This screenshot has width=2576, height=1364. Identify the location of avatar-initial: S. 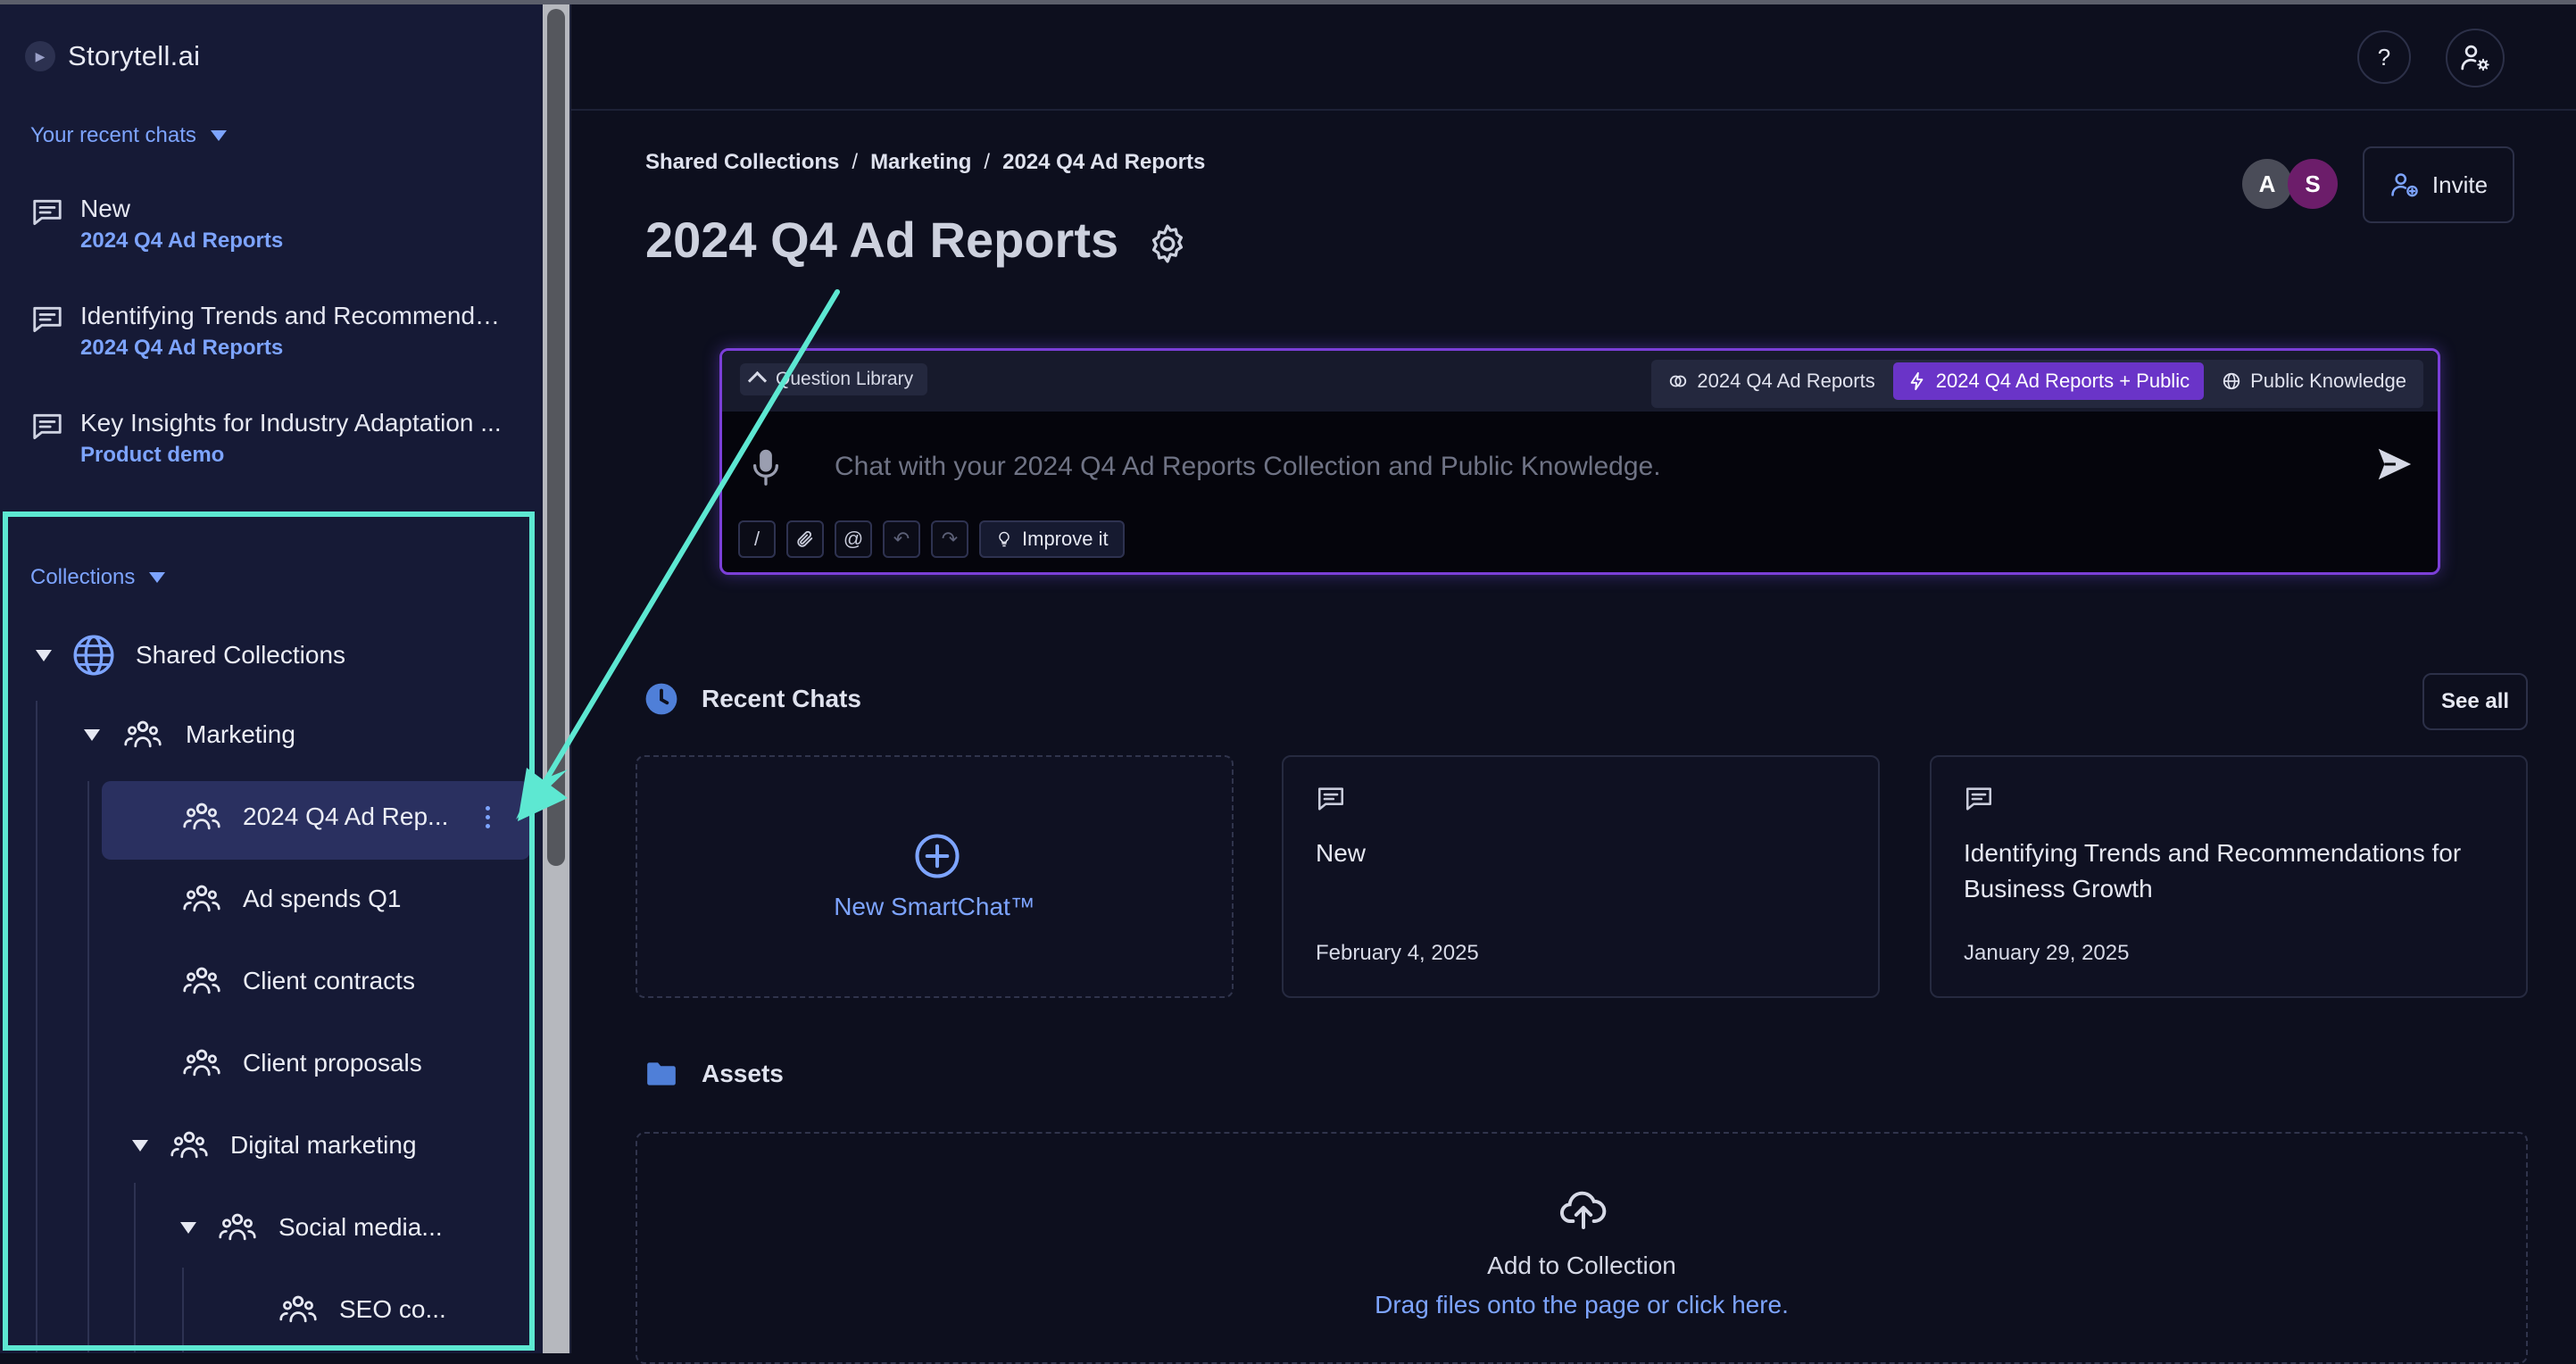
(2313, 183).